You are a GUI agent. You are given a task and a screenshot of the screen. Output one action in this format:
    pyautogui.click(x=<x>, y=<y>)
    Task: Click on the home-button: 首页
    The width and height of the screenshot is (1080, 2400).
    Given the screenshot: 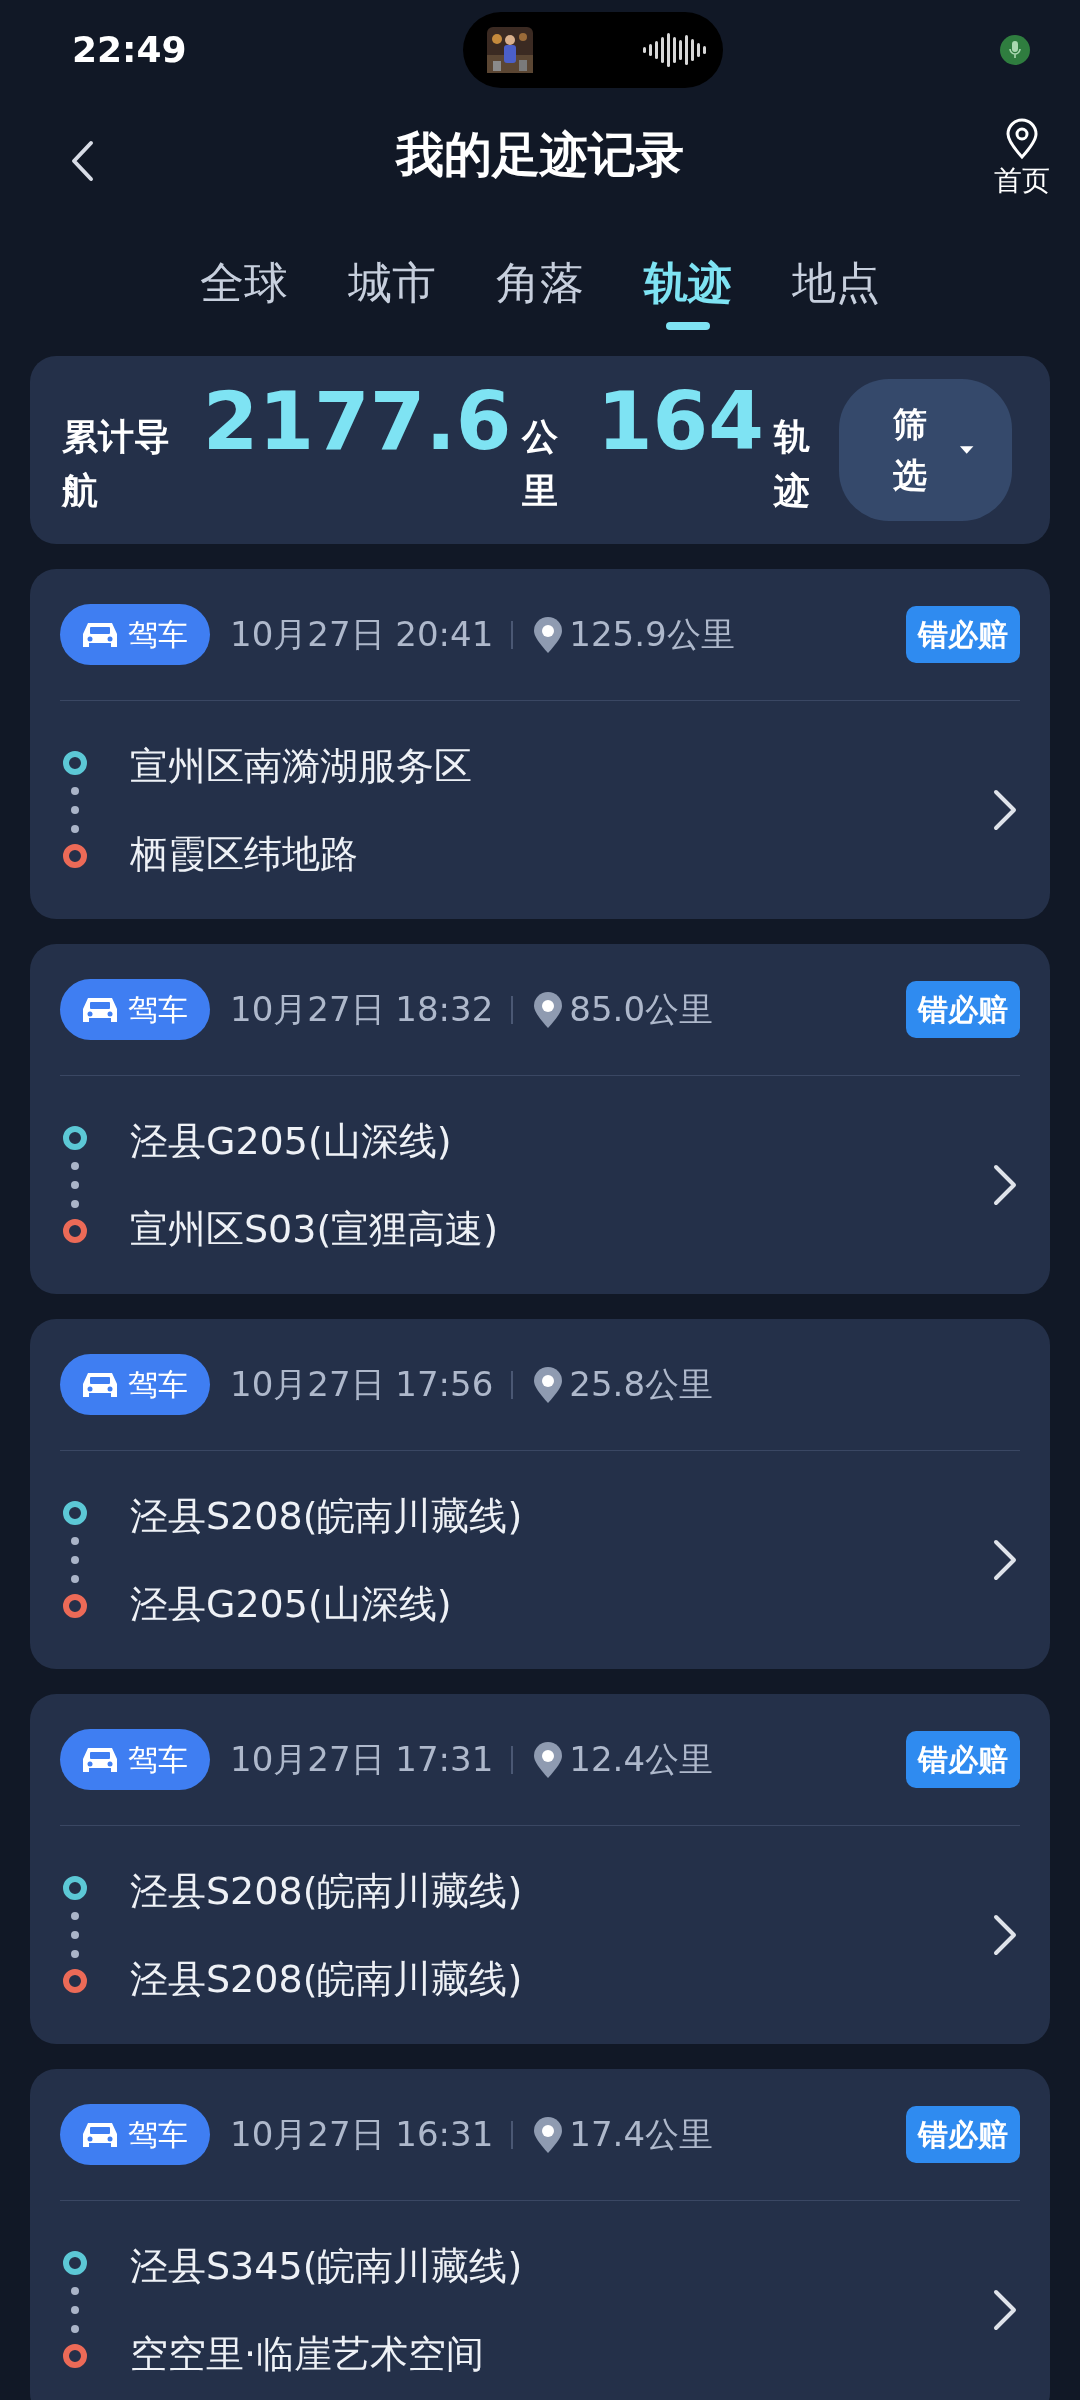 What is the action you would take?
    pyautogui.click(x=1022, y=160)
    